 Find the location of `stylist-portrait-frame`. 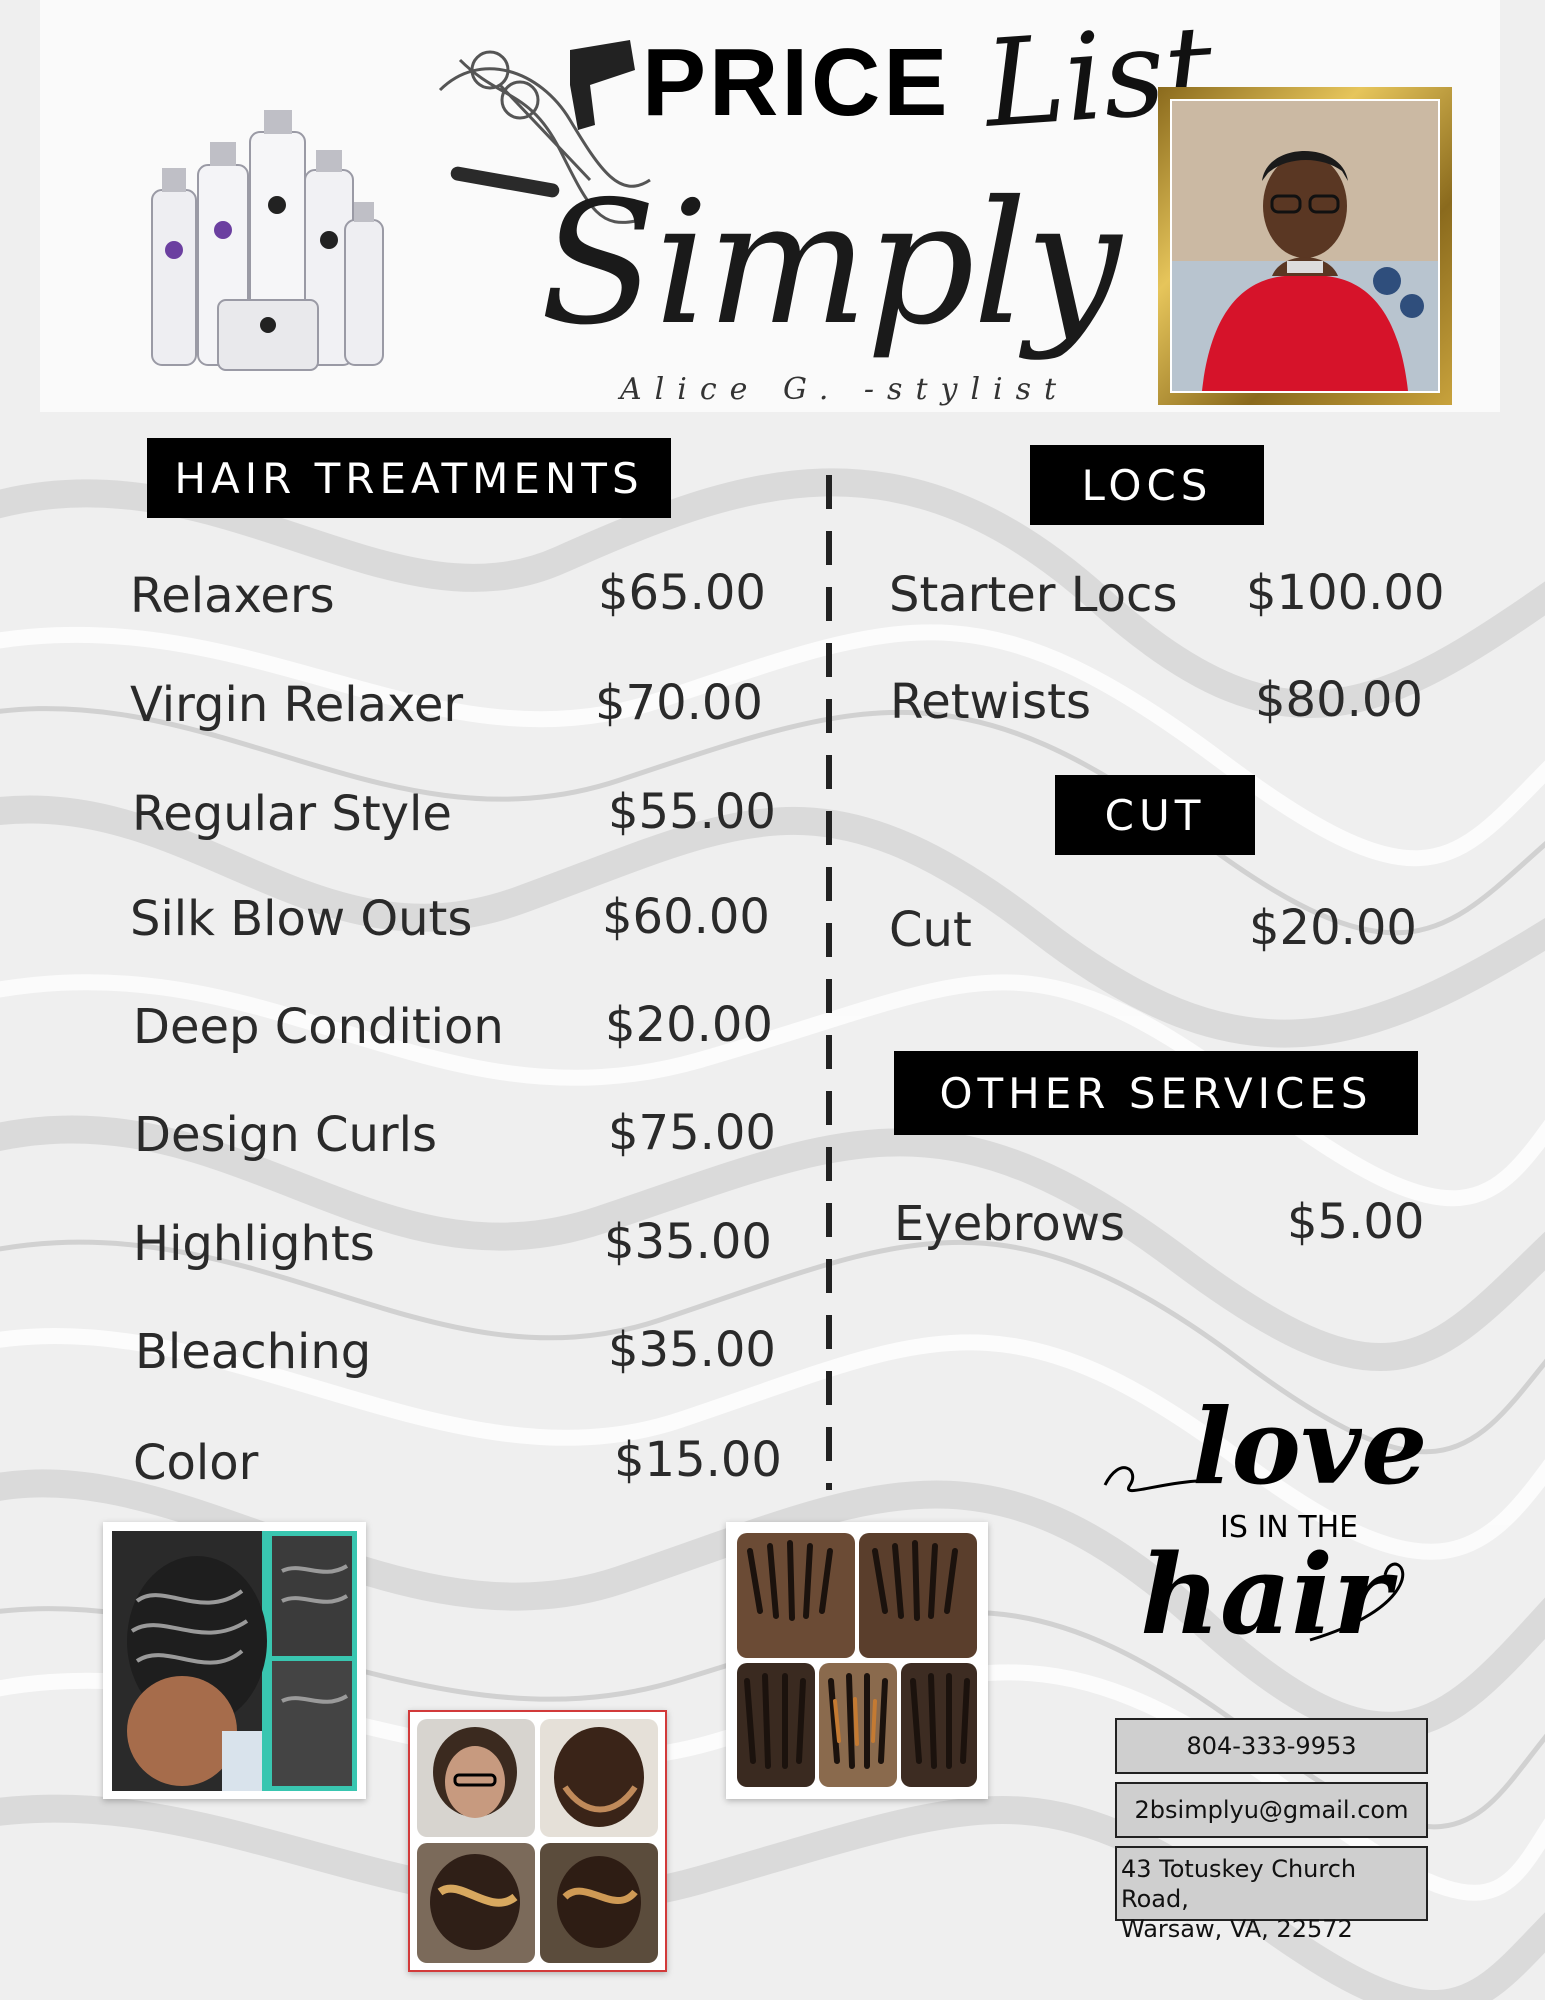

stylist-portrait-frame is located at coordinates (1305, 246).